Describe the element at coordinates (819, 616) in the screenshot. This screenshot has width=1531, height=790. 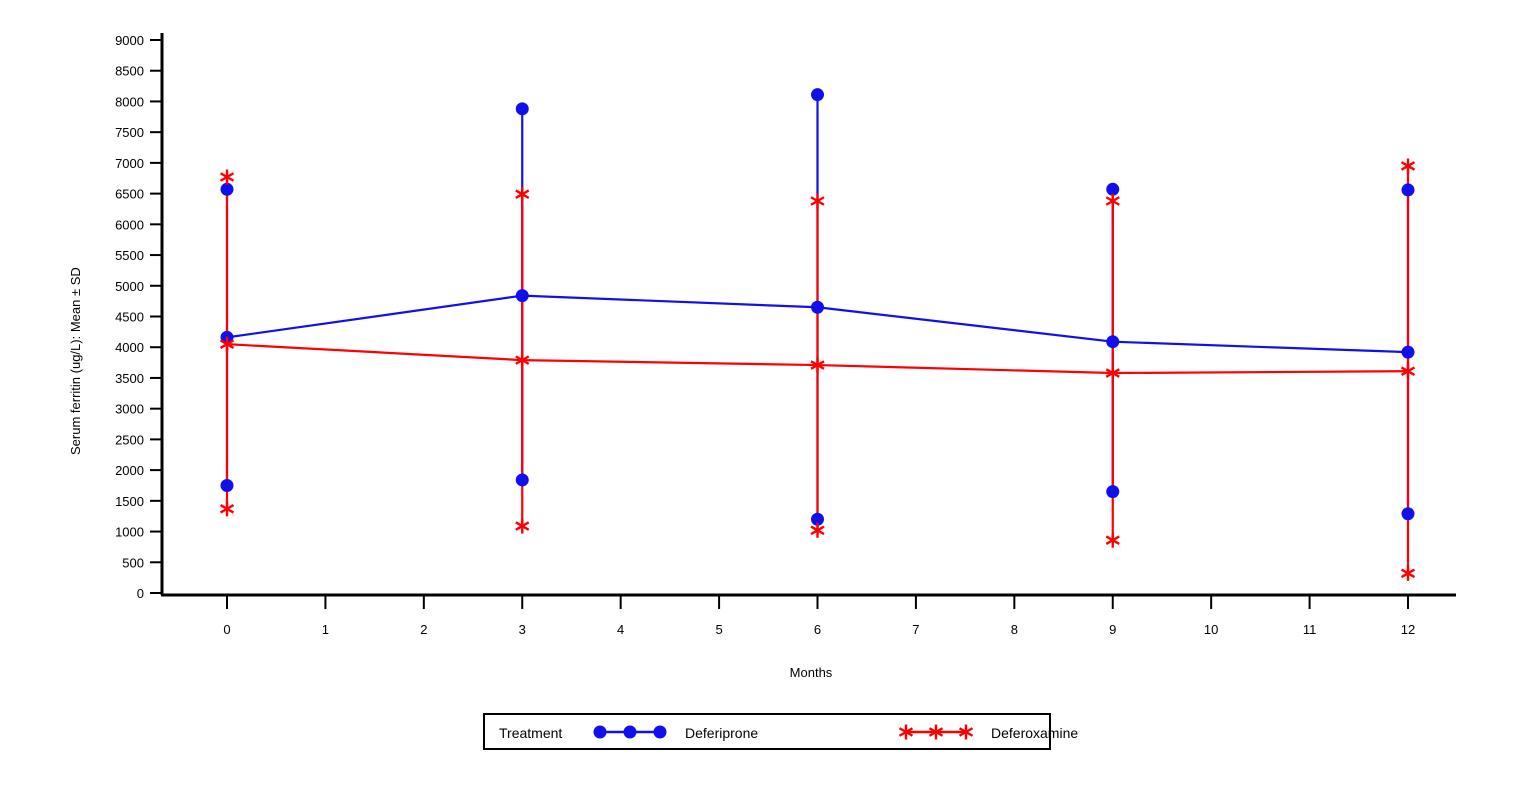
I see `x-axis-ticks: 0 1 2 3 4 5 6 7 8 9 10 11 12` at that location.